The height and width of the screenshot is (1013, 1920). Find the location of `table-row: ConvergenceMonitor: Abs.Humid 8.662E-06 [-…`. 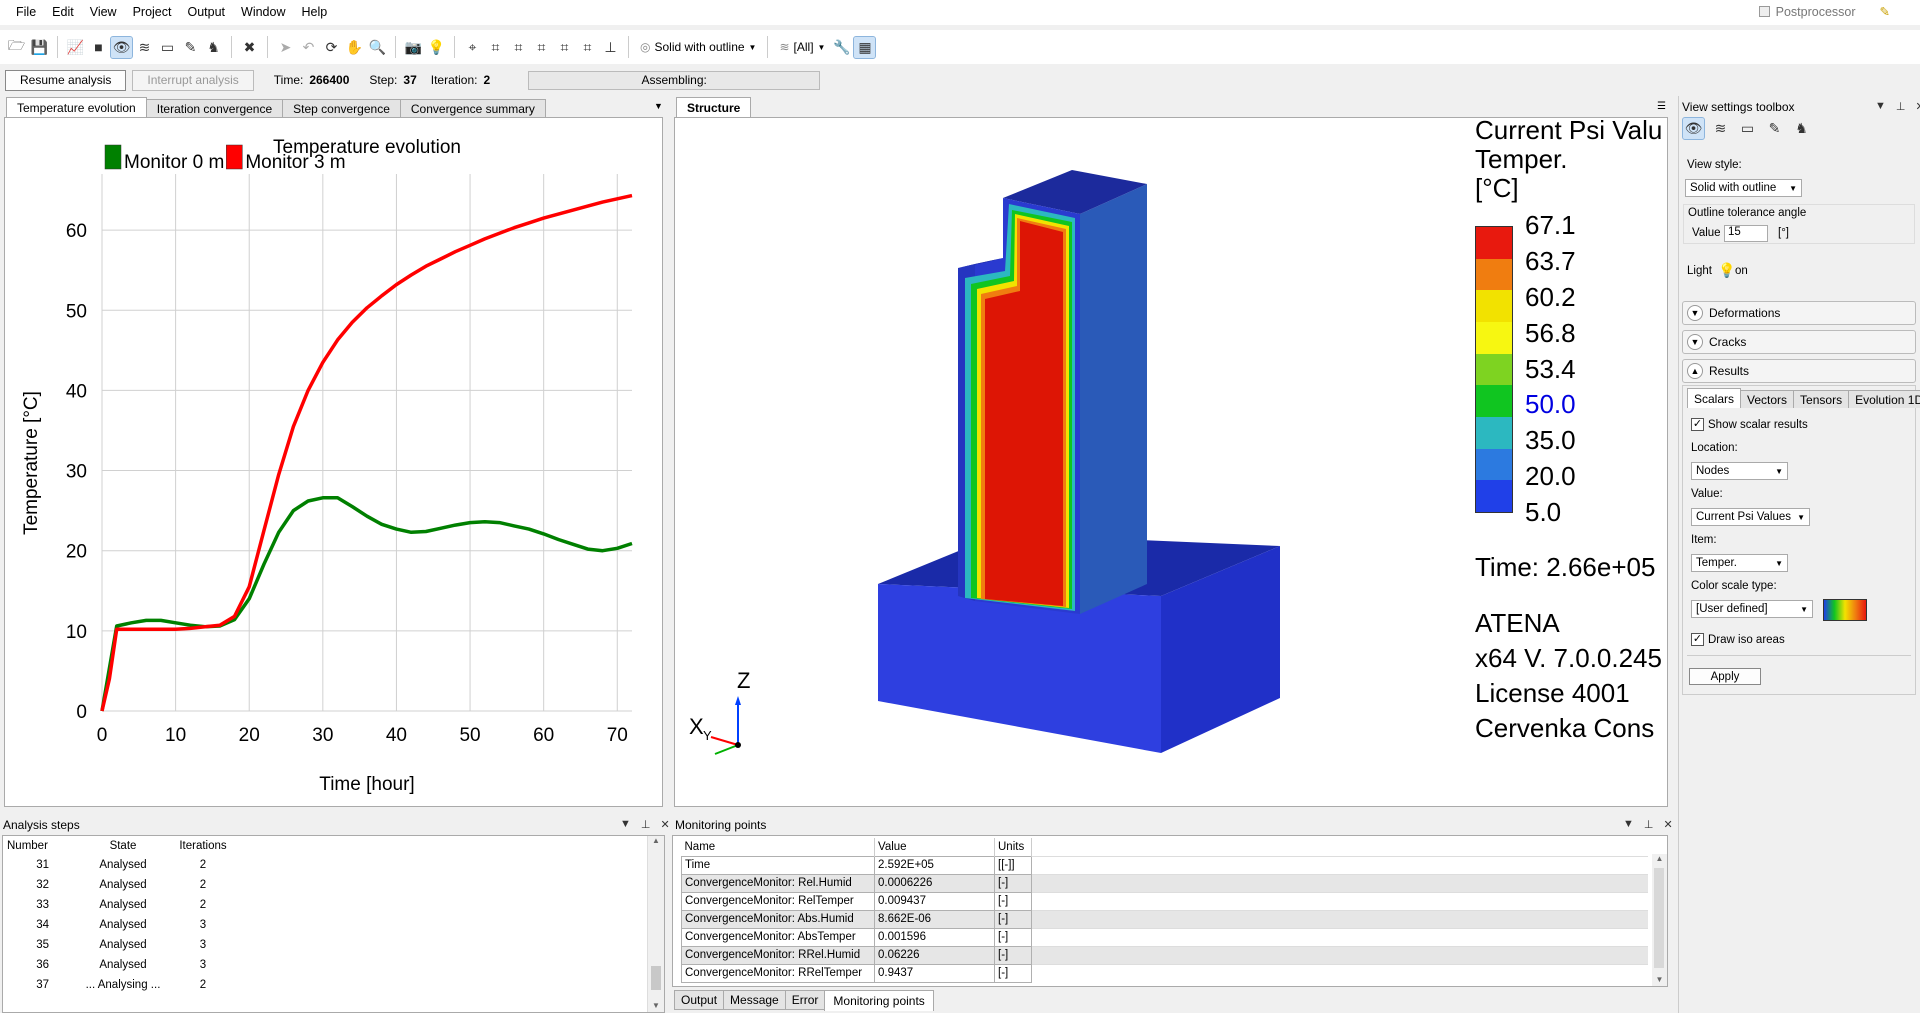

table-row: ConvergenceMonitor: Abs.Humid 8.662E-06 [-… is located at coordinates (1164, 919).